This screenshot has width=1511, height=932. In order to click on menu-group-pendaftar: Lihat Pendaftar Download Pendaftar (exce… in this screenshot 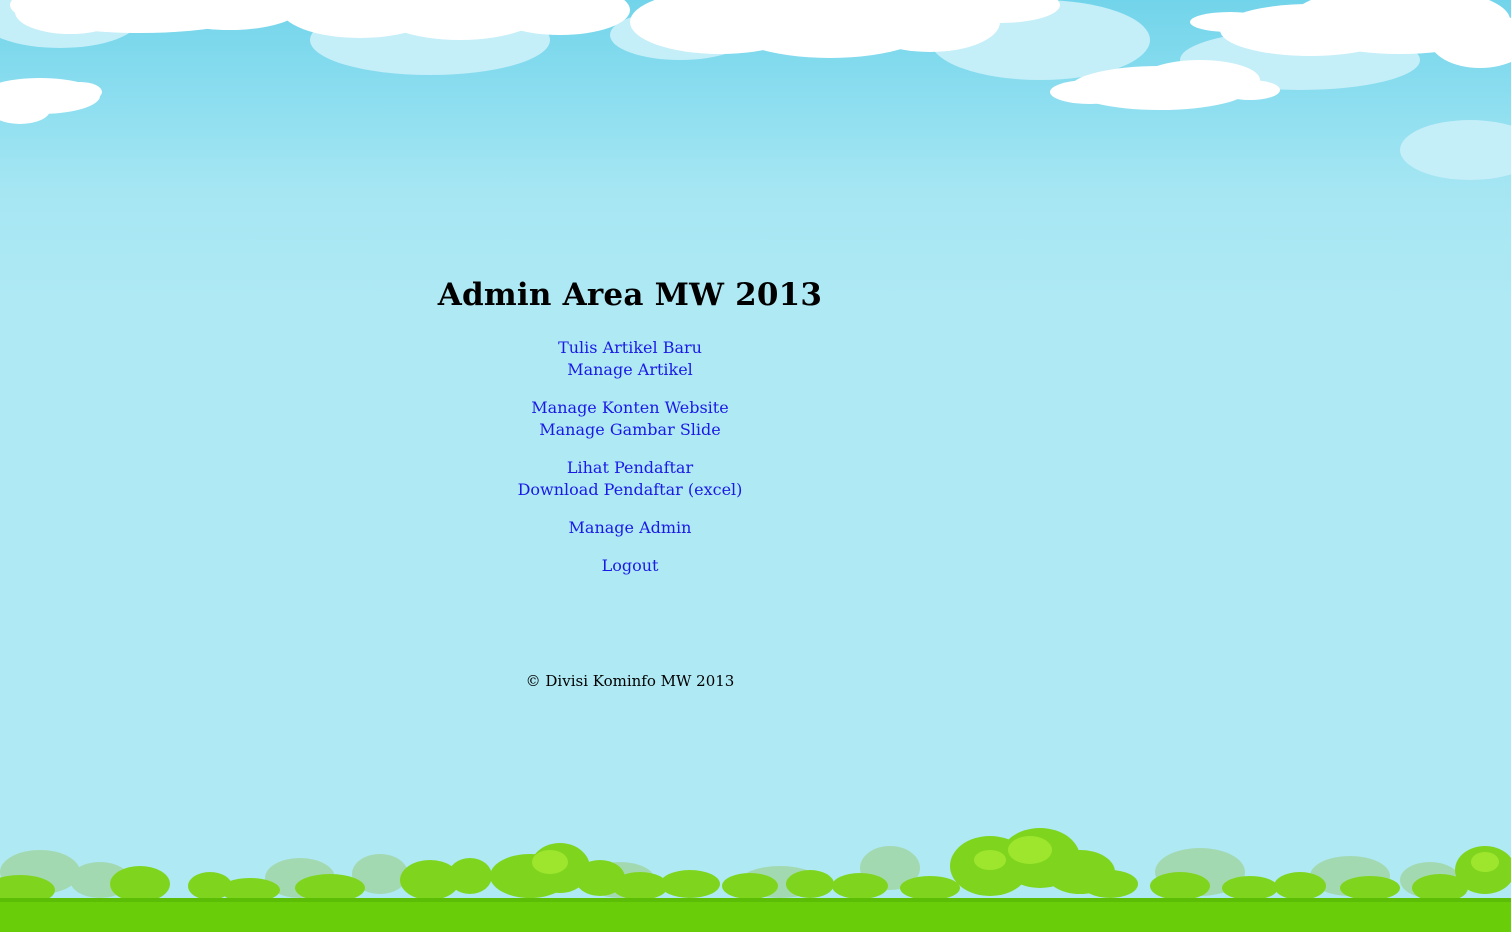, I will do `click(630, 479)`.